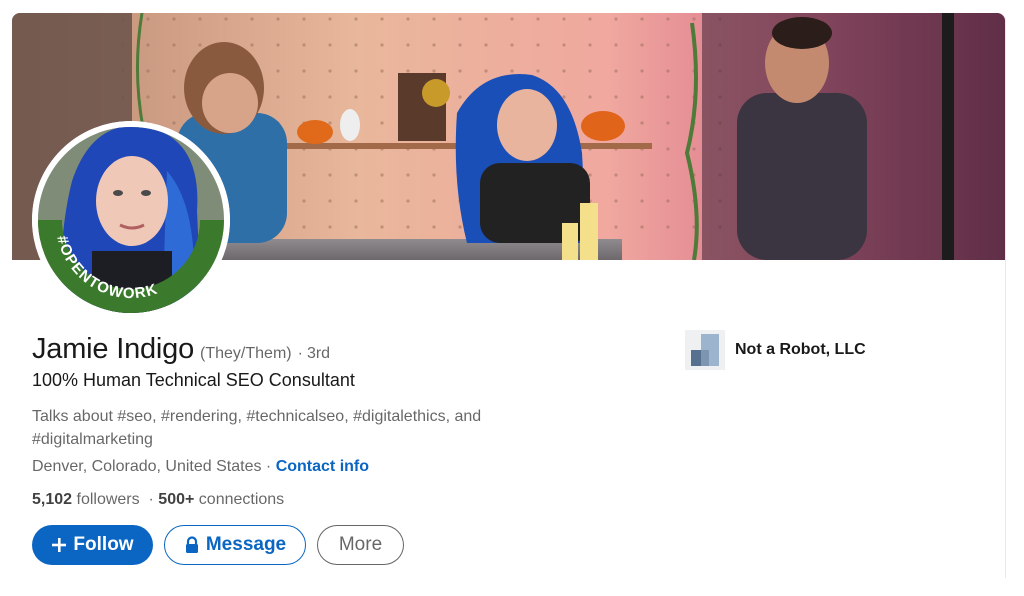 This screenshot has height=596, width=1024. Describe the element at coordinates (147, 466) in the screenshot. I see `location: Denver, Colorado, United States` at that location.